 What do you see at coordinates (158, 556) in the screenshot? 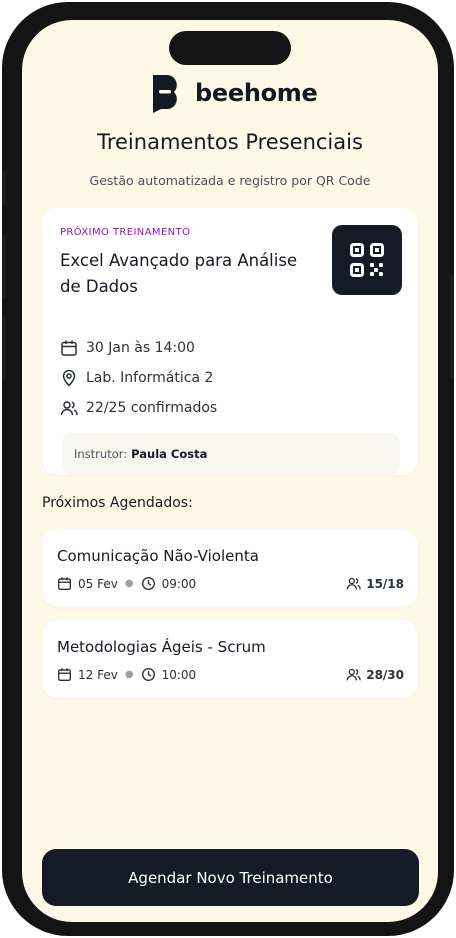
I see `training-title: Comunicação Não-Violenta` at bounding box center [158, 556].